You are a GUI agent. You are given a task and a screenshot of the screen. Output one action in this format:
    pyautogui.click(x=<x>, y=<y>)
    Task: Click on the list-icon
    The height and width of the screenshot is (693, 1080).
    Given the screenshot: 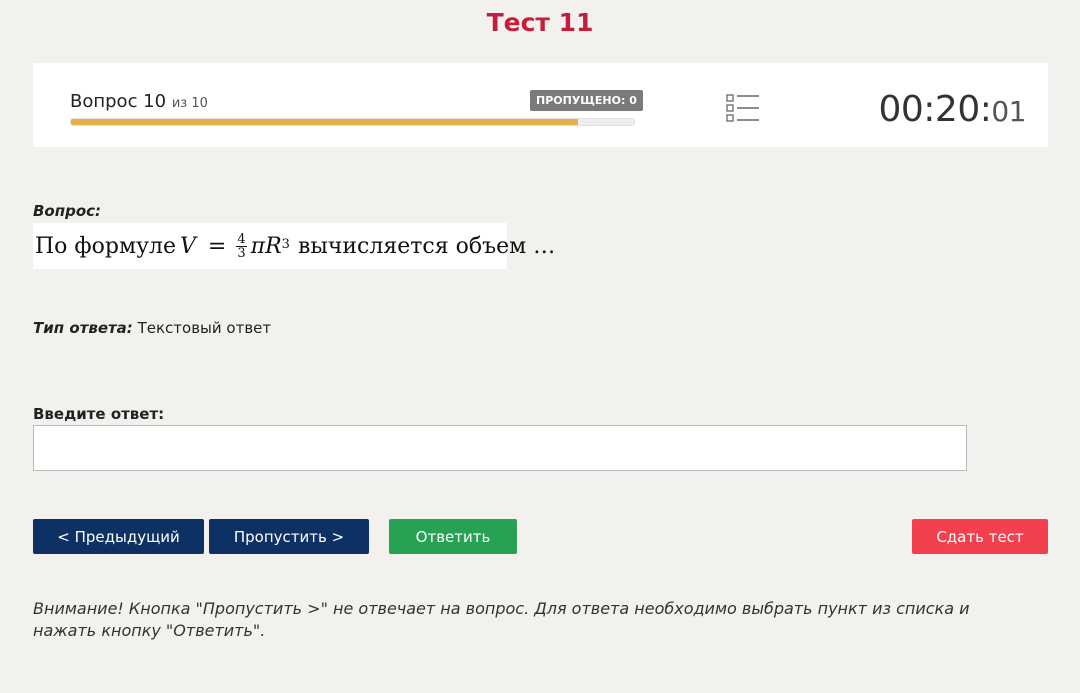 What is the action you would take?
    pyautogui.click(x=743, y=108)
    